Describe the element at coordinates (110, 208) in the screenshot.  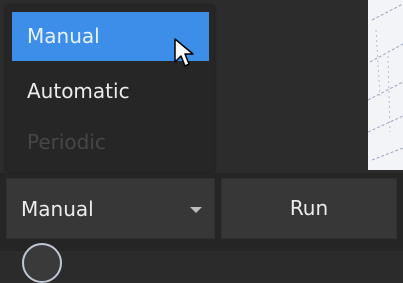
I see `mode-combobox: Manual` at that location.